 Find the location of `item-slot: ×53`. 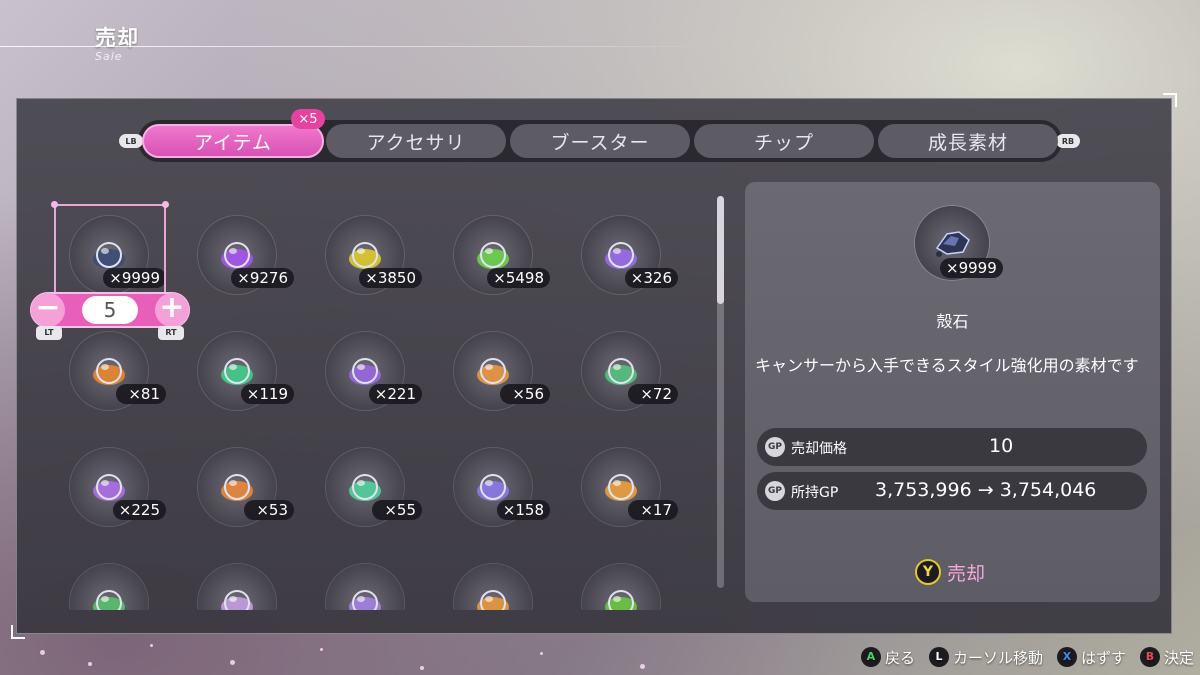

item-slot: ×53 is located at coordinates (231, 478).